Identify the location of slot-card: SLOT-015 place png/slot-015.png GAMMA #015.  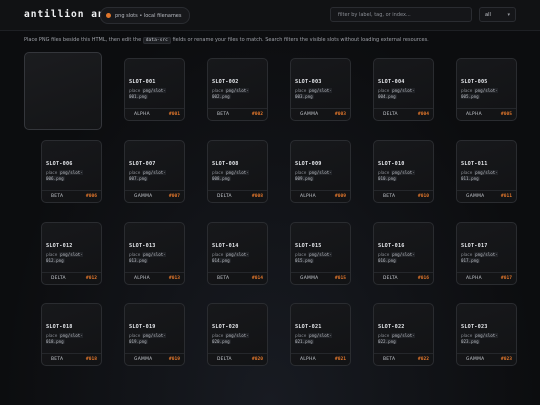
(320, 253).